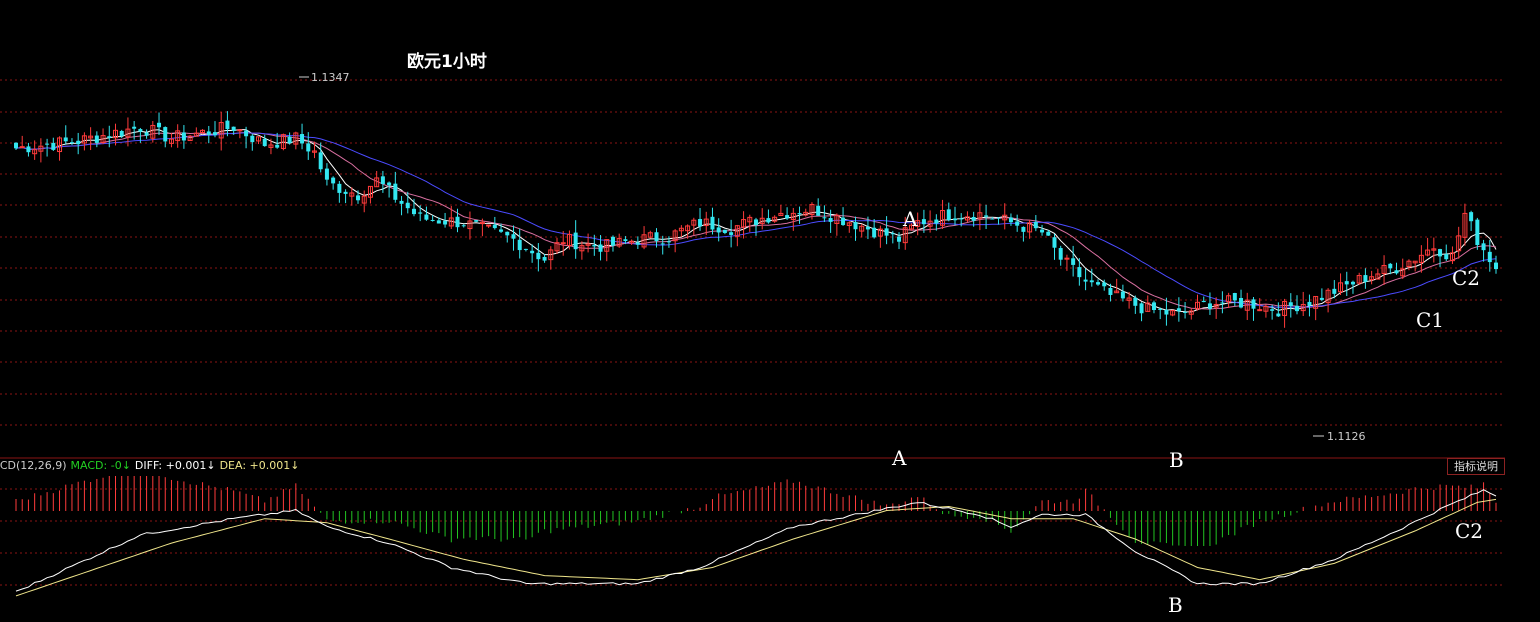 Image resolution: width=1540 pixels, height=622 pixels. I want to click on dea-value: DEA: +0.001↓, so click(259, 465).